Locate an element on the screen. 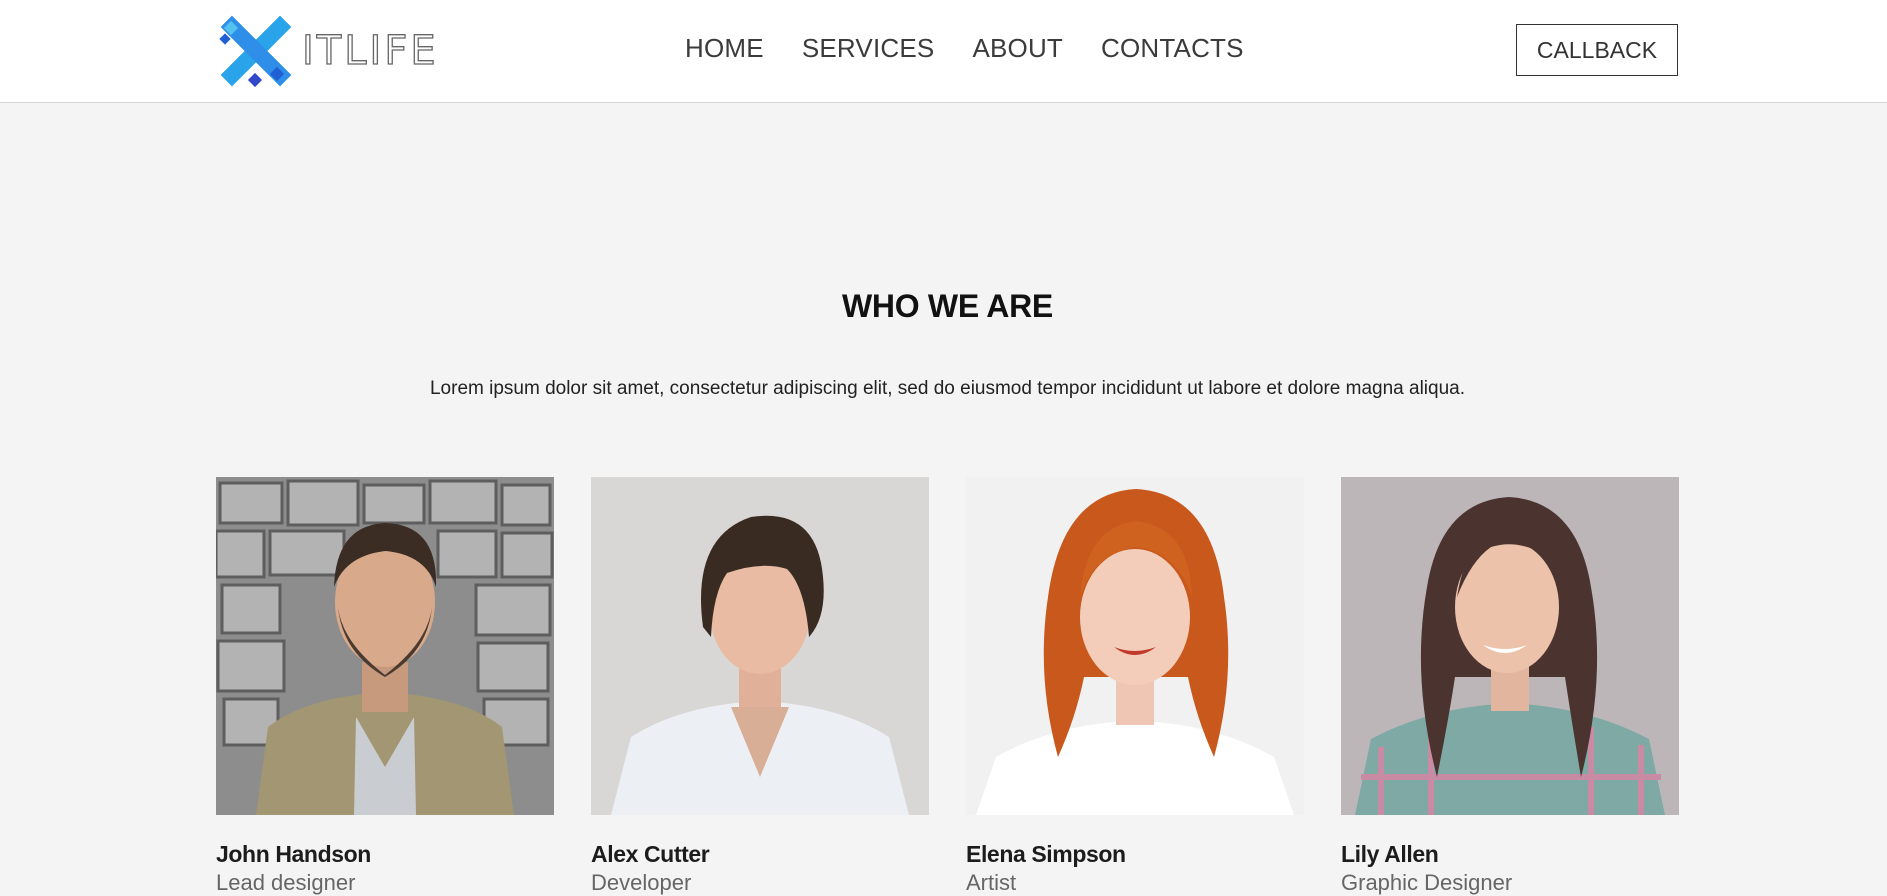 This screenshot has width=1887, height=896. member-name: John Handson is located at coordinates (293, 854).